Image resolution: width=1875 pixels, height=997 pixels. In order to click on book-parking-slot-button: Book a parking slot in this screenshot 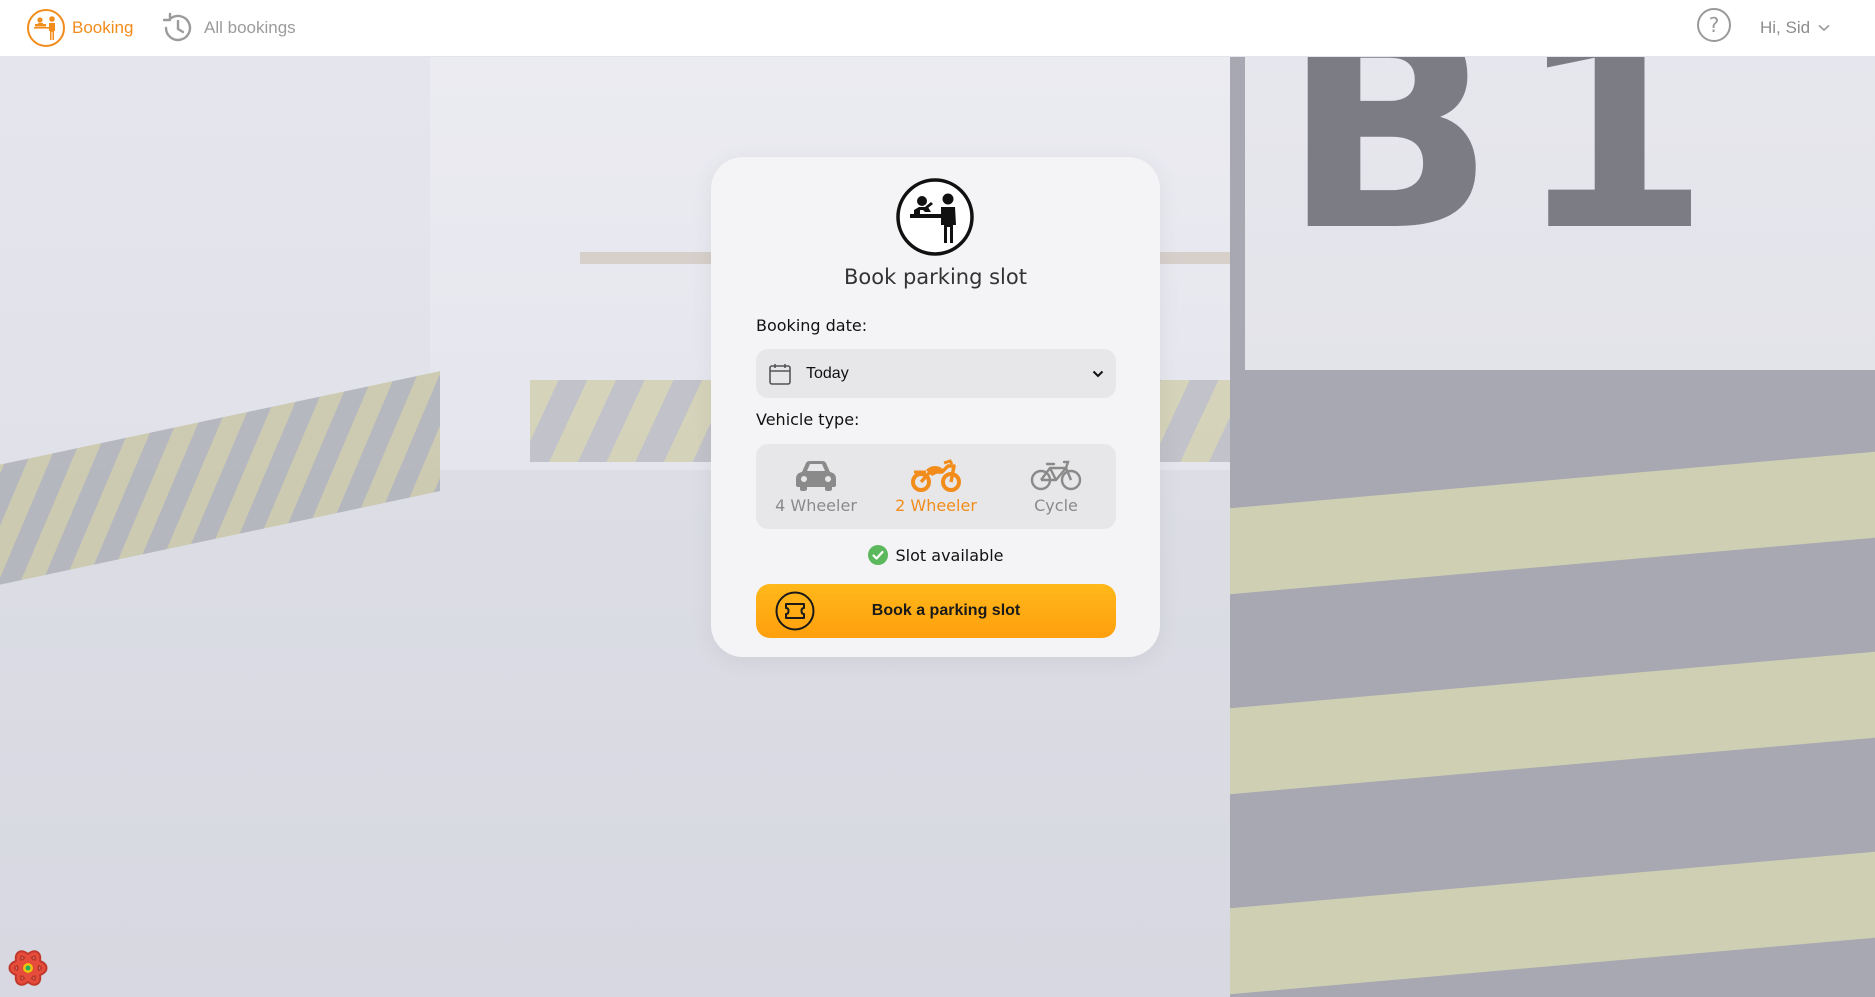, I will do `click(936, 611)`.